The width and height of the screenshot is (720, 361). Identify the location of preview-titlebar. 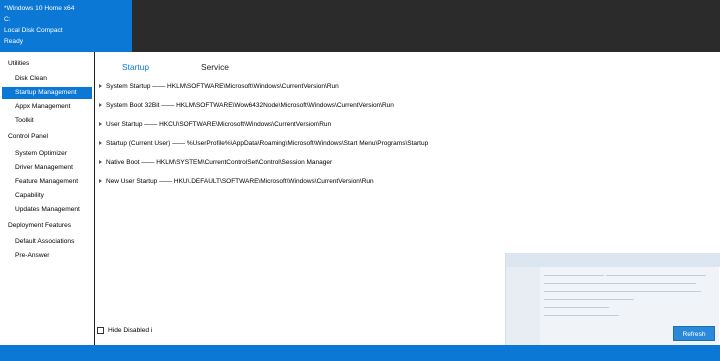
(613, 260).